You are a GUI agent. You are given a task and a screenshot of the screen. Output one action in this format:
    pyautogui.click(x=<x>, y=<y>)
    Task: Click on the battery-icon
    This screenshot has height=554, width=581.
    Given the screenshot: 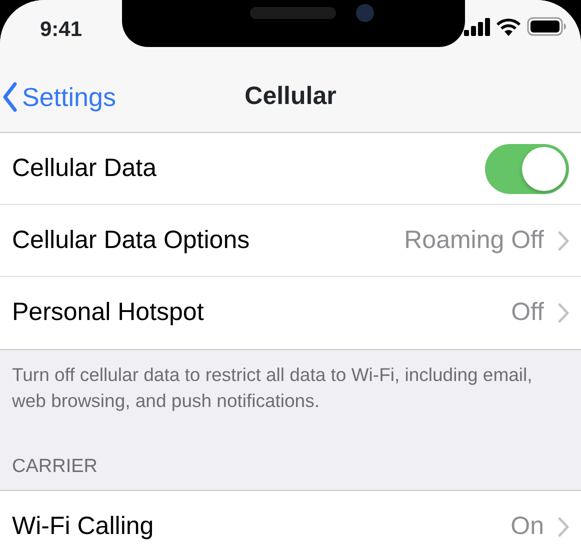 What is the action you would take?
    pyautogui.click(x=547, y=26)
    